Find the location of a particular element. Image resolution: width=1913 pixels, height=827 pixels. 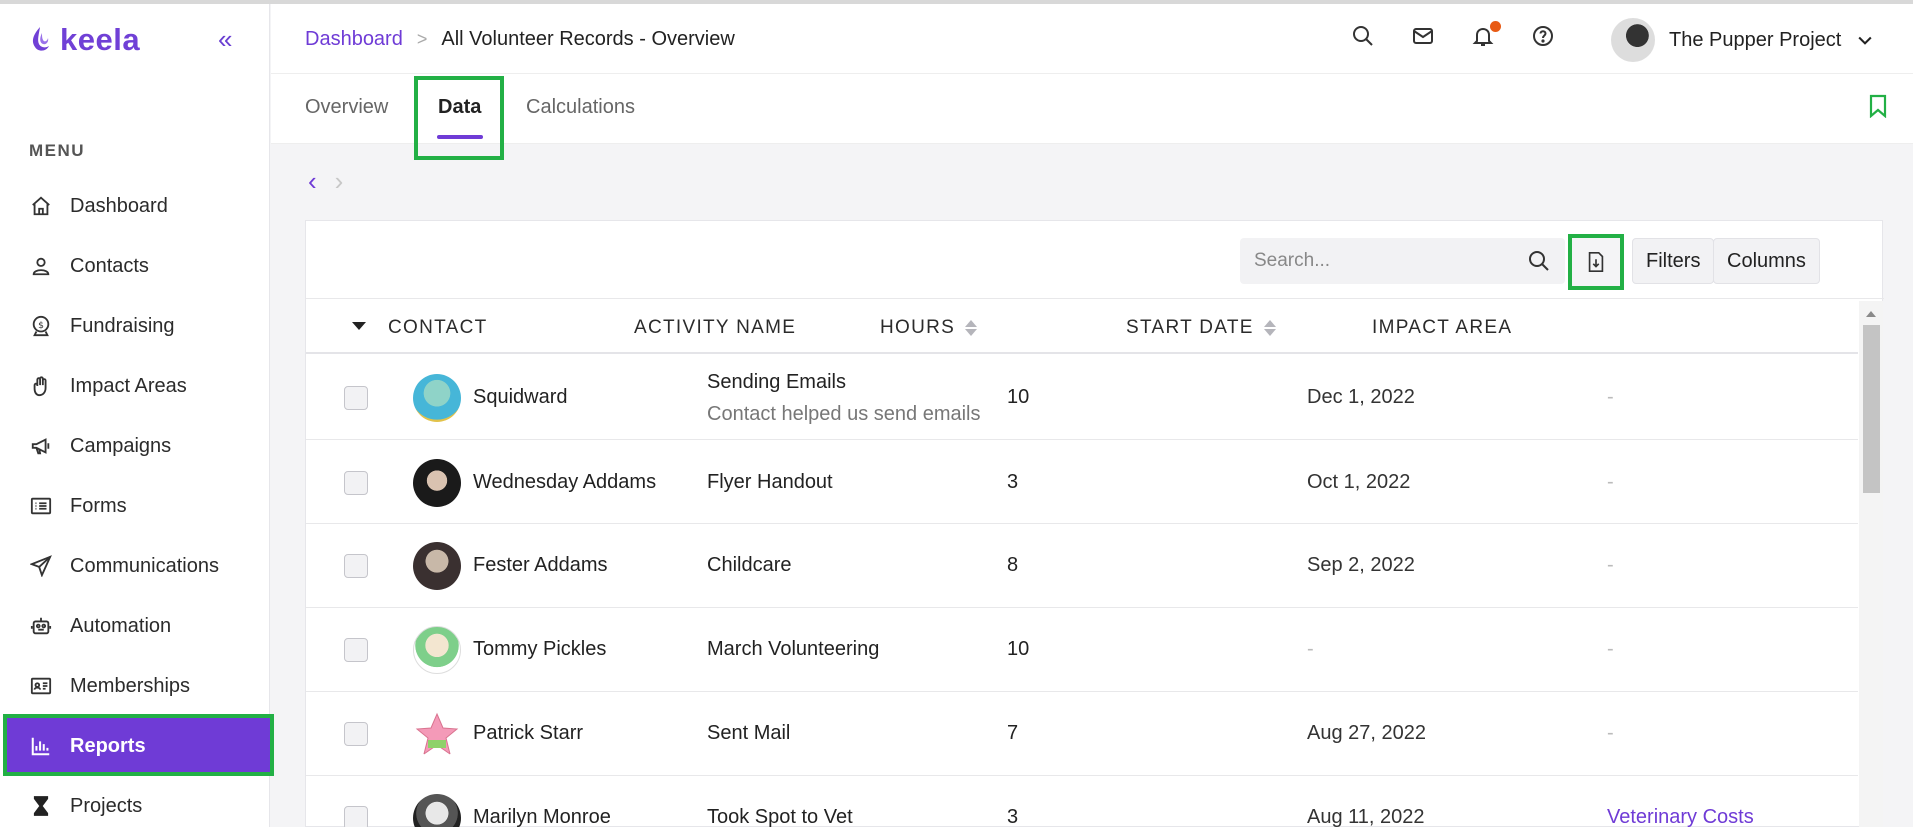

sidebar-item-memberships: Memberships is located at coordinates (135, 686).